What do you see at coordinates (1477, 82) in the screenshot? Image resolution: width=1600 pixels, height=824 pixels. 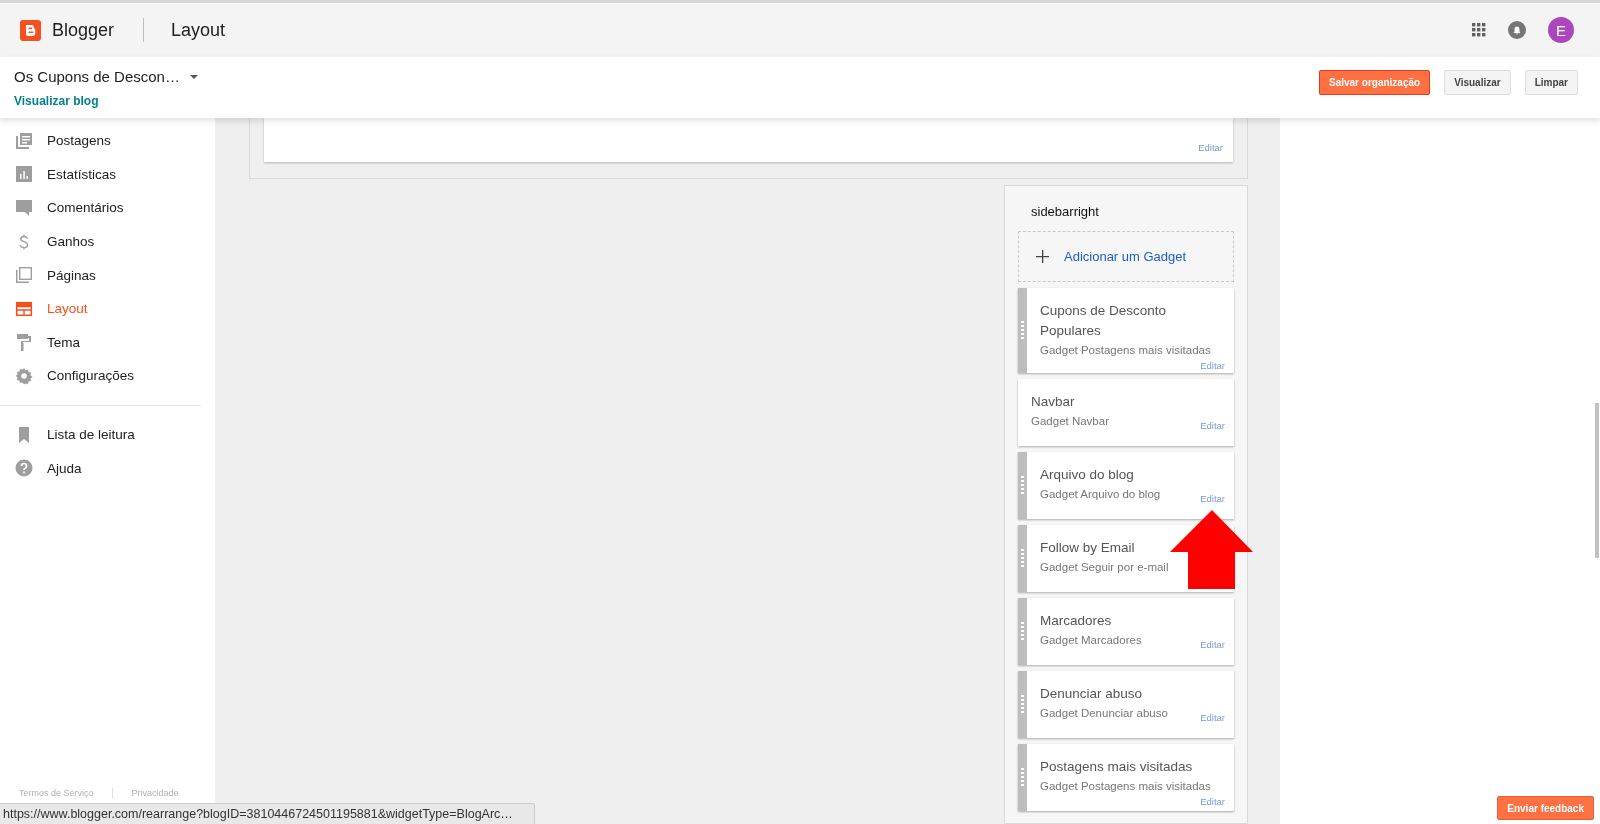 I see `action-button: Visualizar` at bounding box center [1477, 82].